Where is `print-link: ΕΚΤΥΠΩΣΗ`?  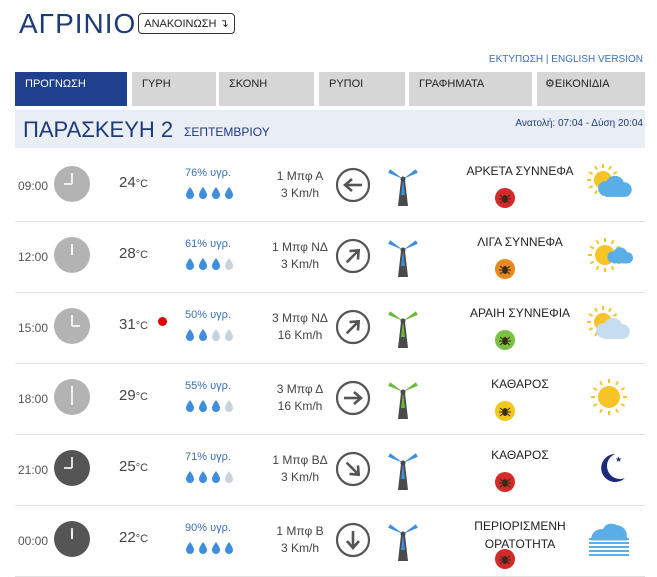
print-link: ΕΚΤΥΠΩΣΗ is located at coordinates (516, 59).